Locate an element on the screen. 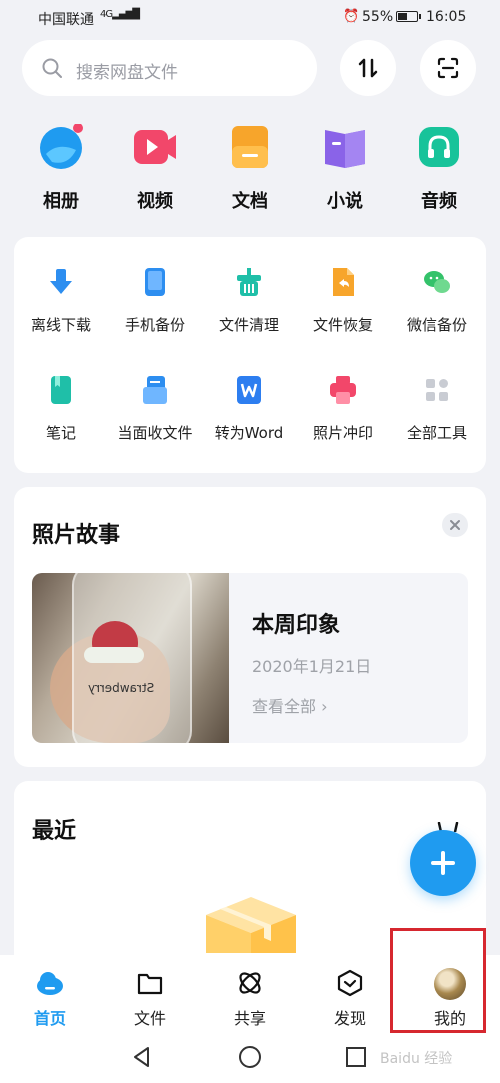 This screenshot has height=1083, width=500. search-input: 搜索网盘文件 is located at coordinates (169, 68).